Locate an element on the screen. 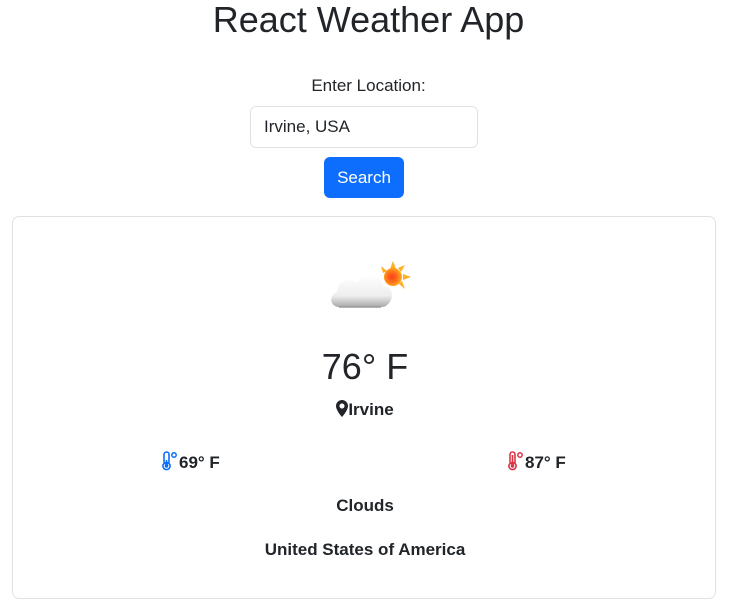  max-temperature-value: 87° F is located at coordinates (545, 462).